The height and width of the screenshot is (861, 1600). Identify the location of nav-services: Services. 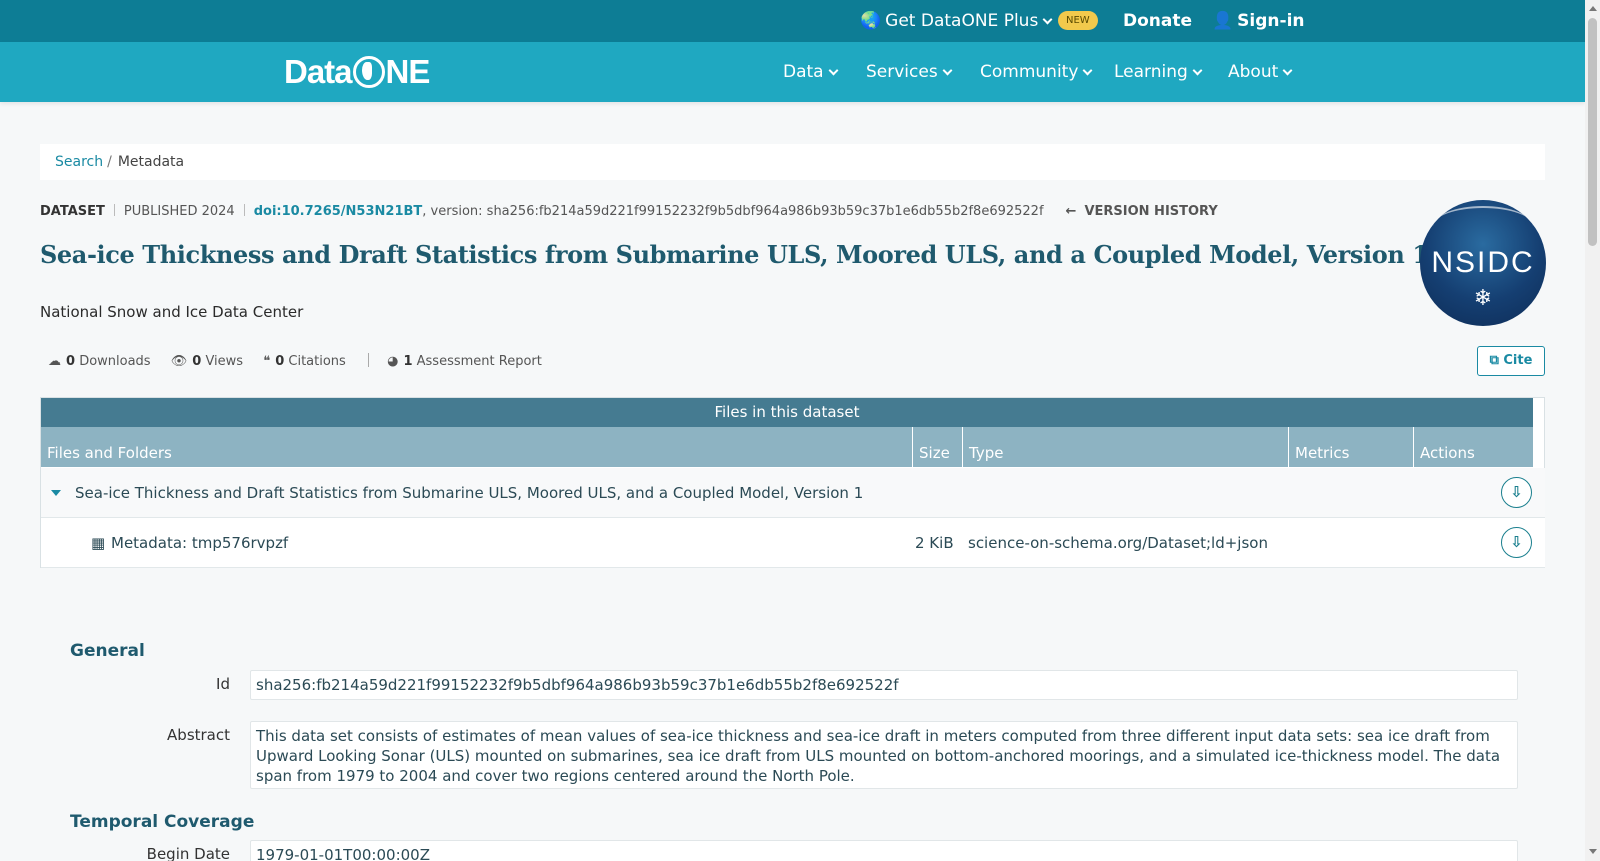
(909, 72).